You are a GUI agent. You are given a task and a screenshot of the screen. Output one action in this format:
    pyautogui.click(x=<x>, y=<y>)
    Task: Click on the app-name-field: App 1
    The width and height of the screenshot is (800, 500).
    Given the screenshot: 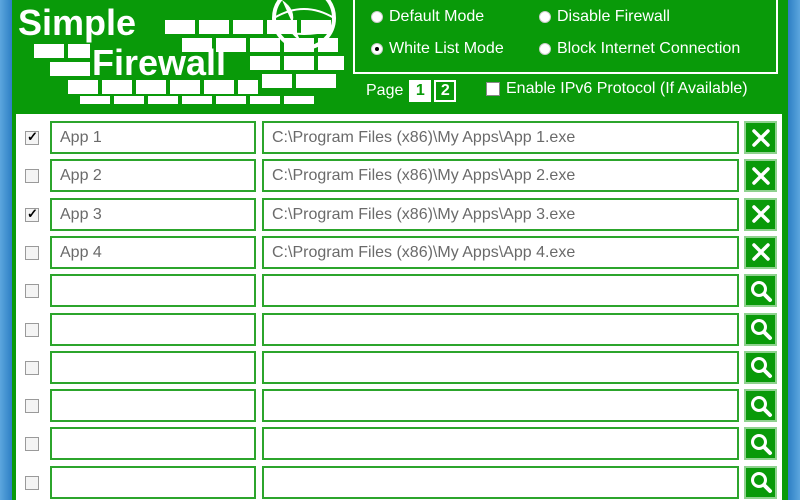 What is the action you would take?
    pyautogui.click(x=153, y=137)
    